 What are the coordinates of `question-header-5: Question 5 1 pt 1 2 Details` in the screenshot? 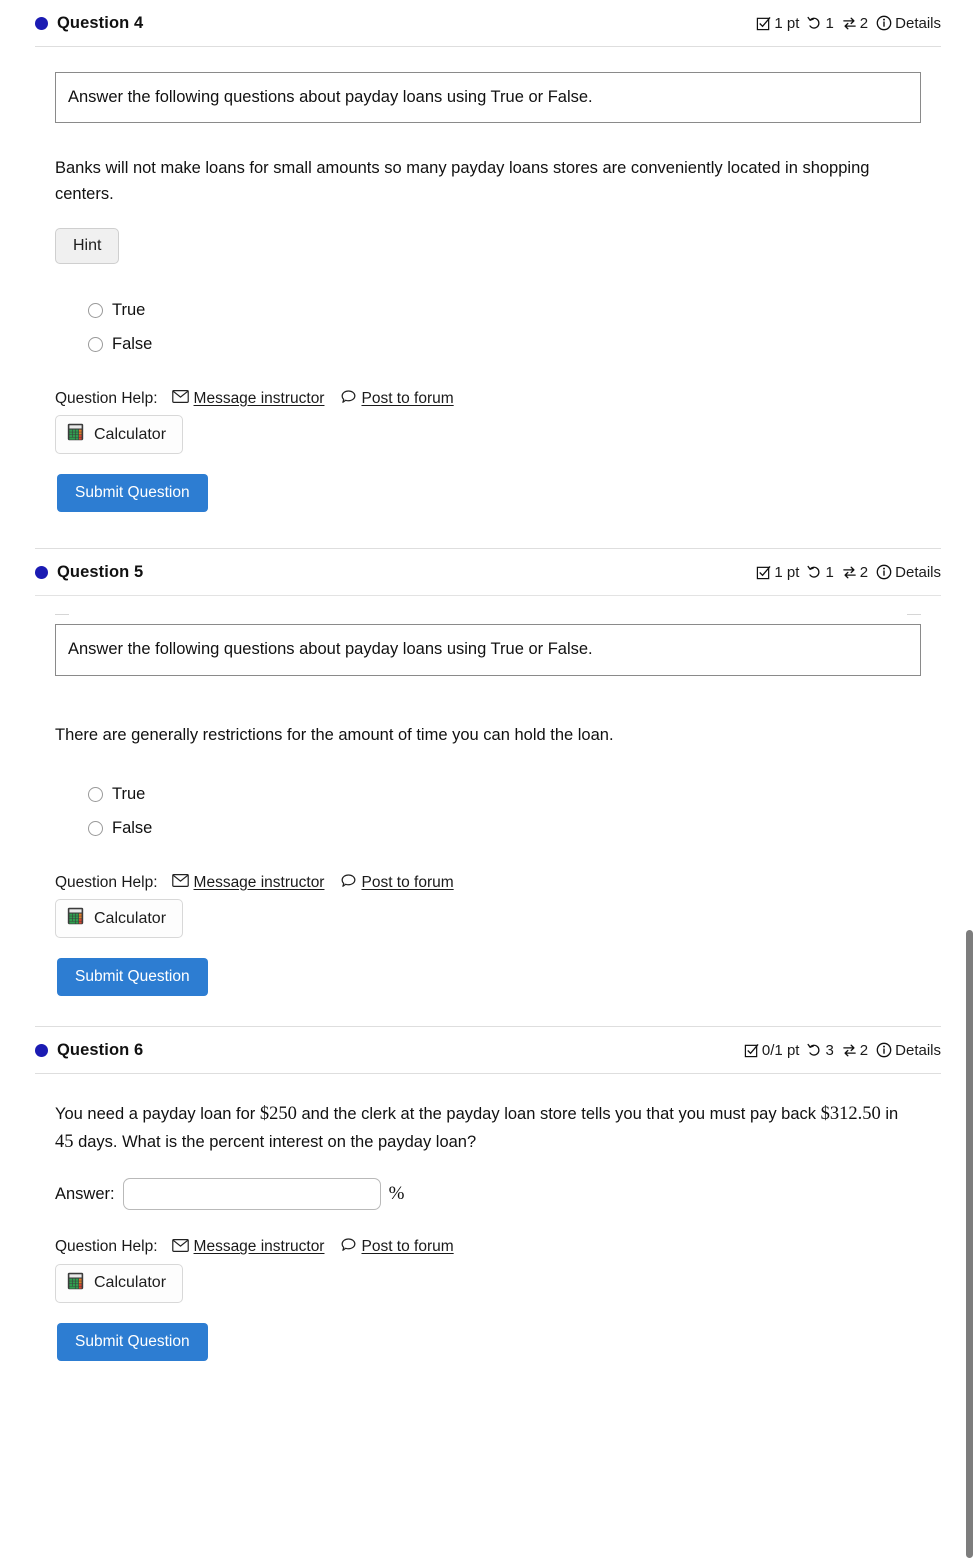 It's located at (488, 572).